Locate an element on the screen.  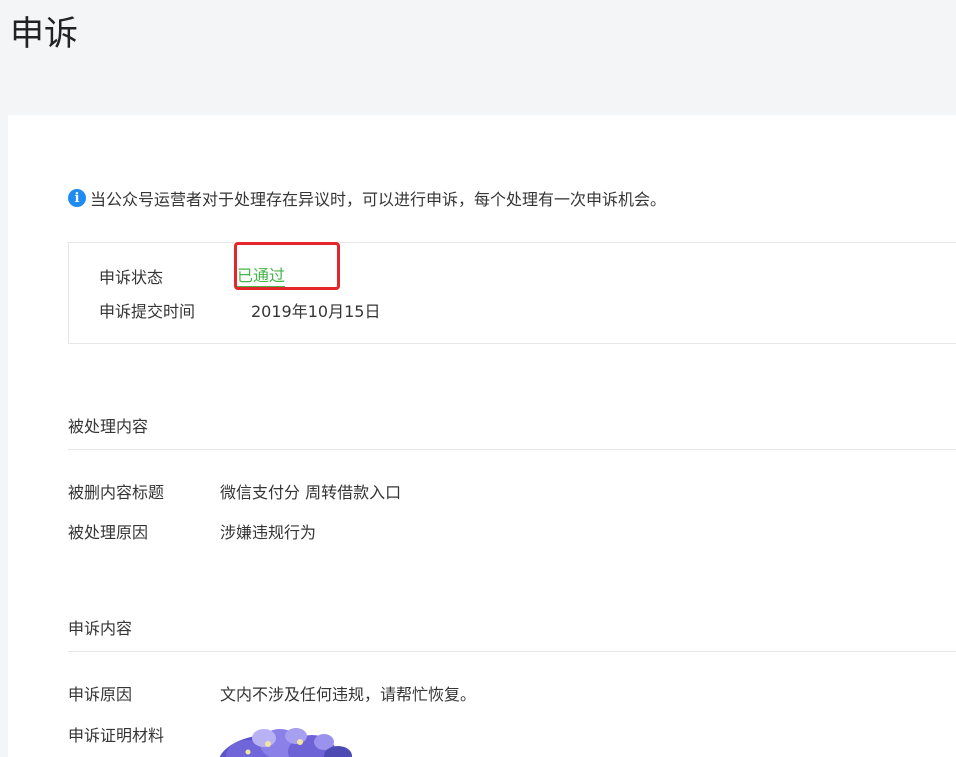
deleted-title-label: 被删内容标题 is located at coordinates (116, 492).